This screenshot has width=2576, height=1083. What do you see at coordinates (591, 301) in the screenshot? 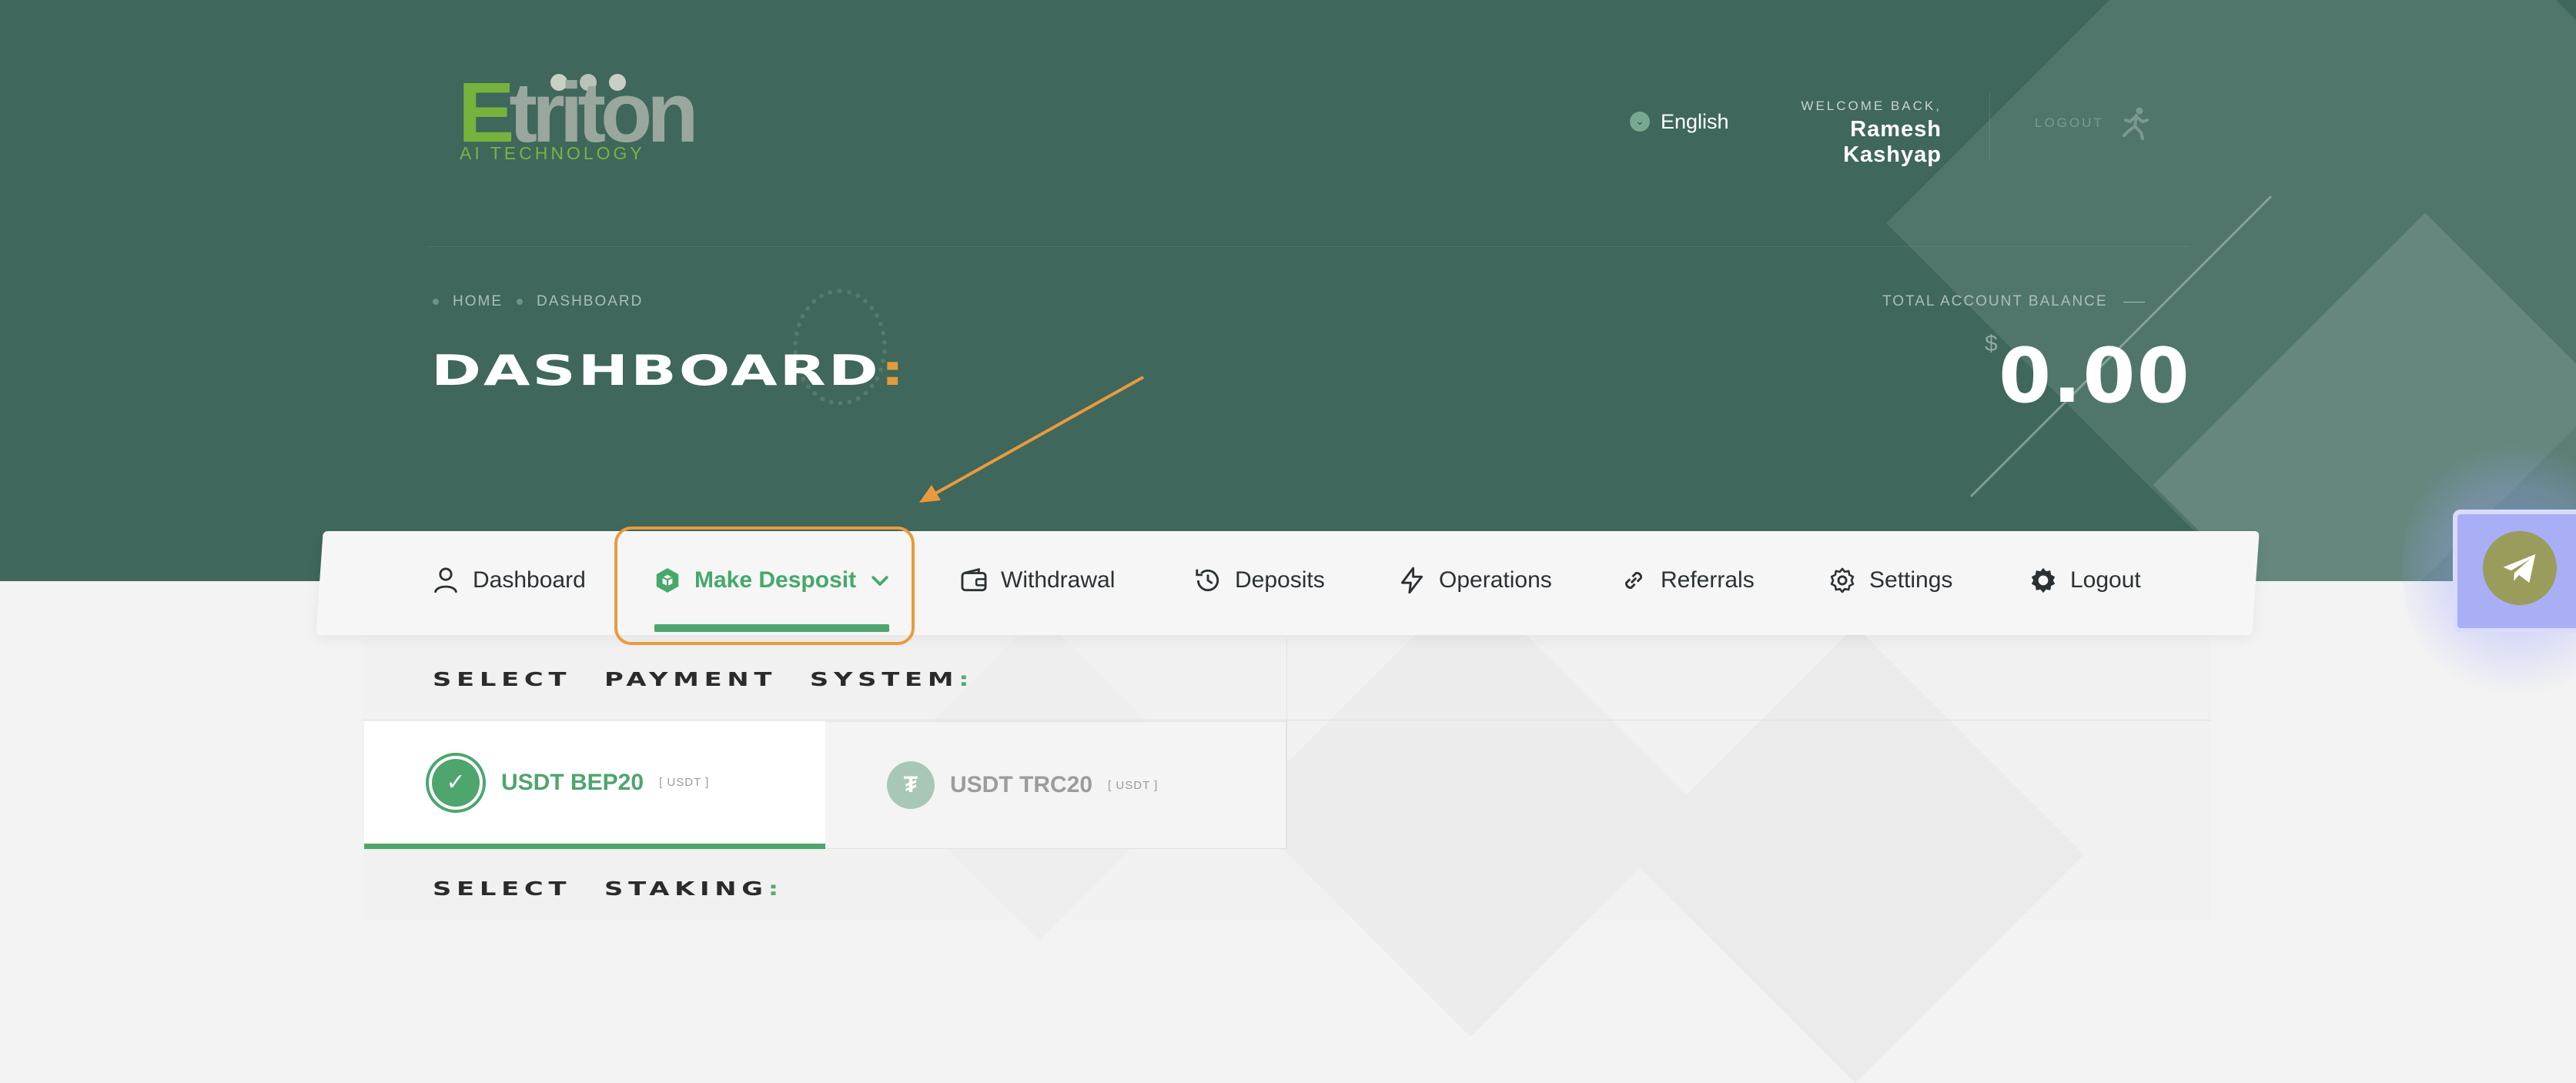
I see `breadcrumb-current: DASHBOARD` at bounding box center [591, 301].